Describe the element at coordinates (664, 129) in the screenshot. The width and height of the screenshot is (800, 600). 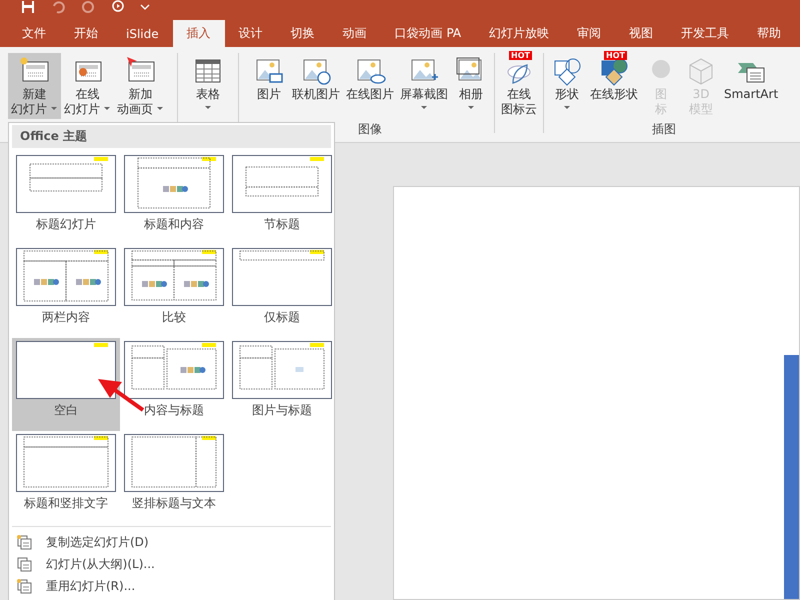
I see `group-label: 插图` at that location.